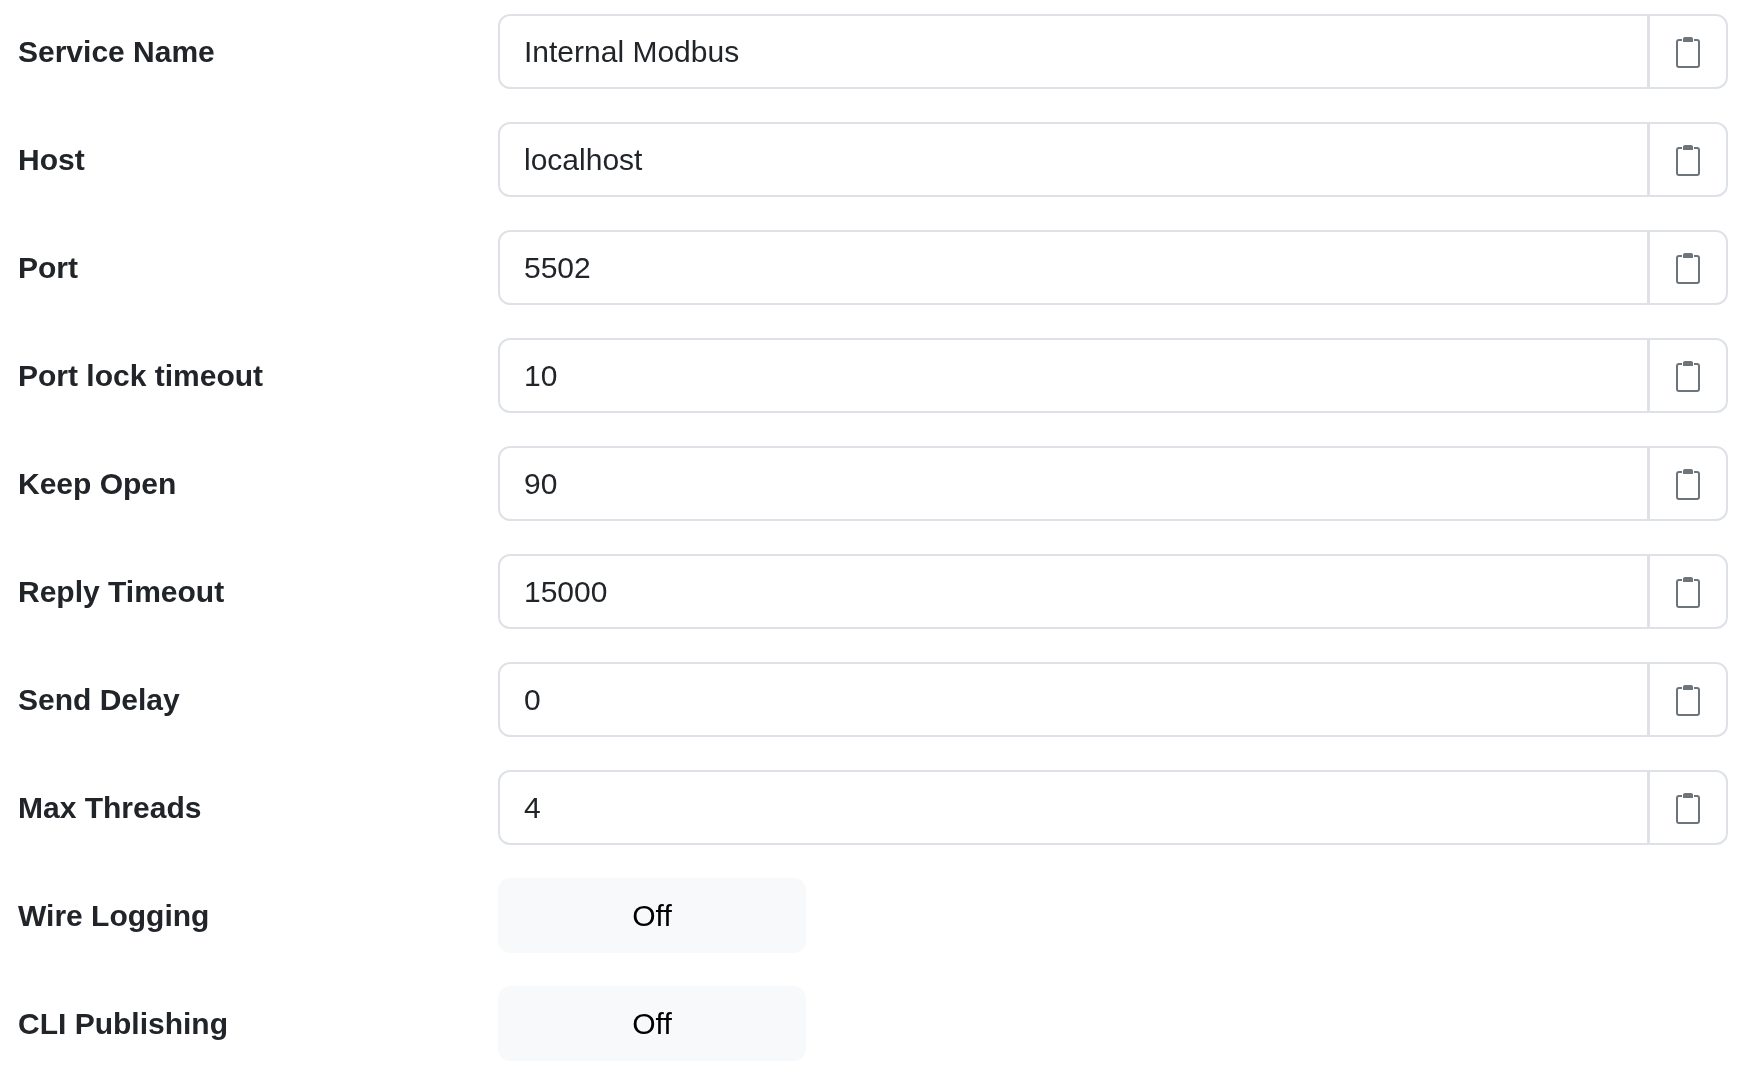 This screenshot has width=1740, height=1080. Describe the element at coordinates (1073, 51) in the screenshot. I see `input-field: Internal Modbus` at that location.